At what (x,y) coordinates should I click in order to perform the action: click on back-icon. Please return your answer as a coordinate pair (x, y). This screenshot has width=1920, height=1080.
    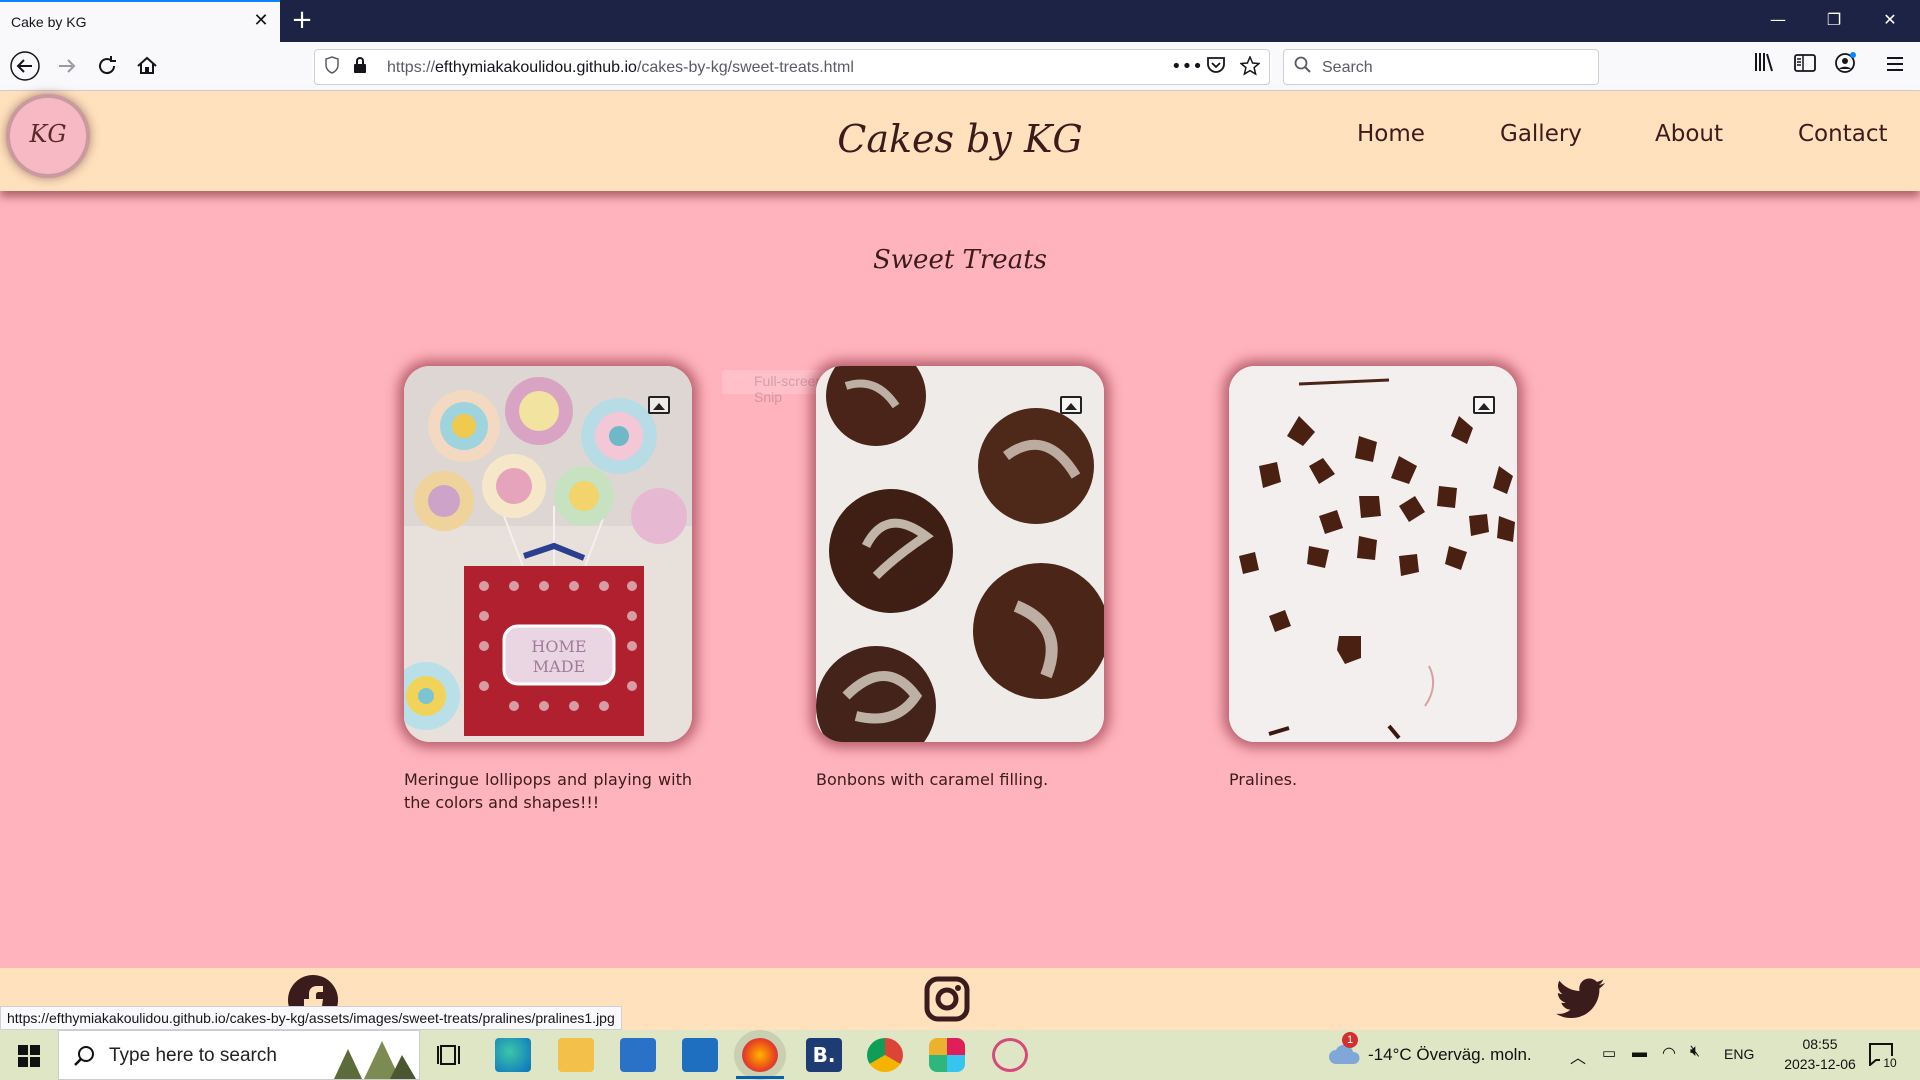
    Looking at the image, I should click on (25, 66).